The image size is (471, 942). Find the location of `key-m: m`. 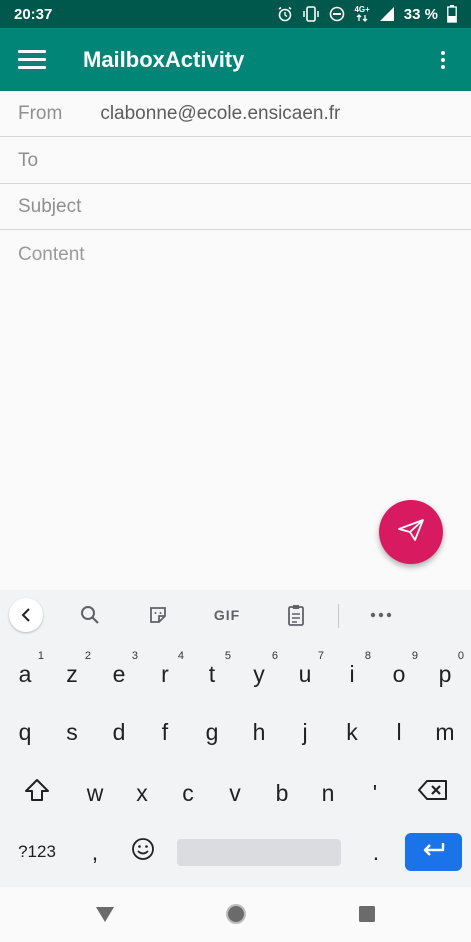

key-m: m is located at coordinates (445, 732).